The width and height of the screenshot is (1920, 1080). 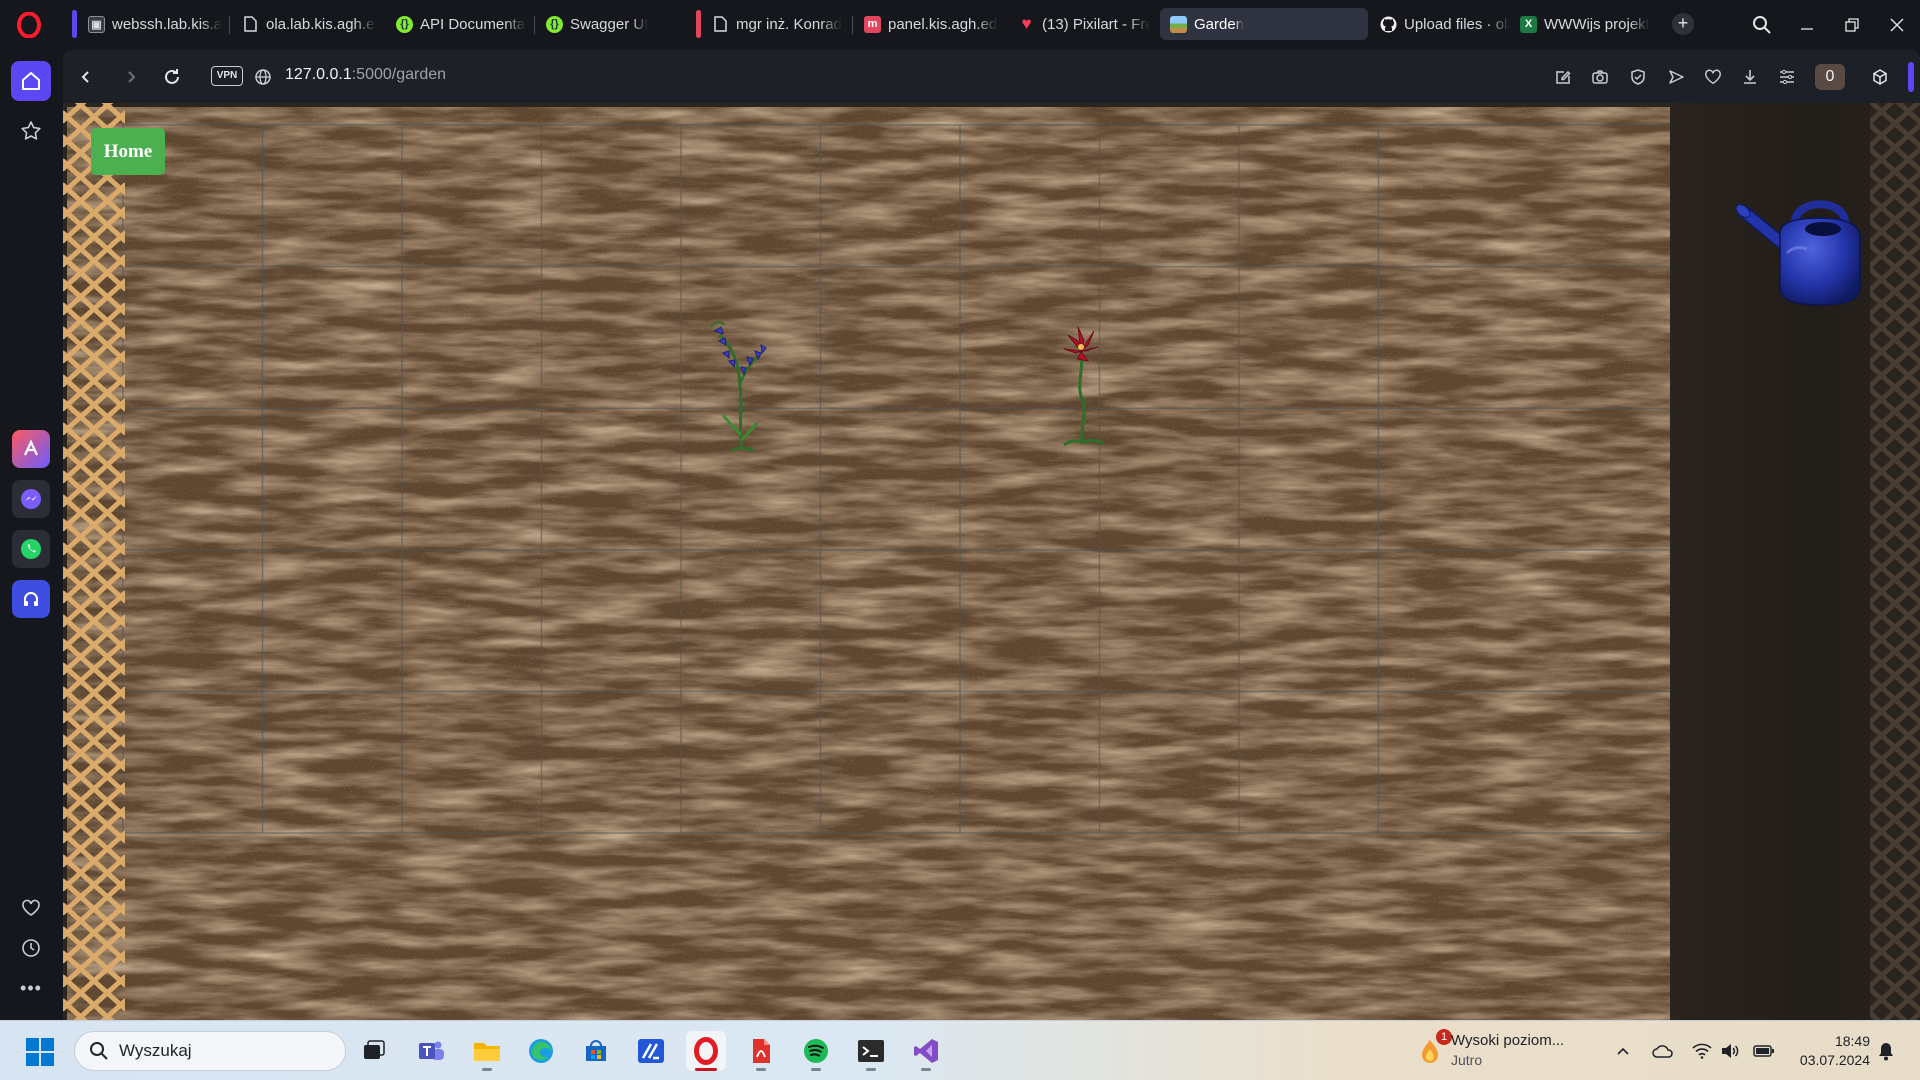 I want to click on heart-icon, so click(x=1713, y=77).